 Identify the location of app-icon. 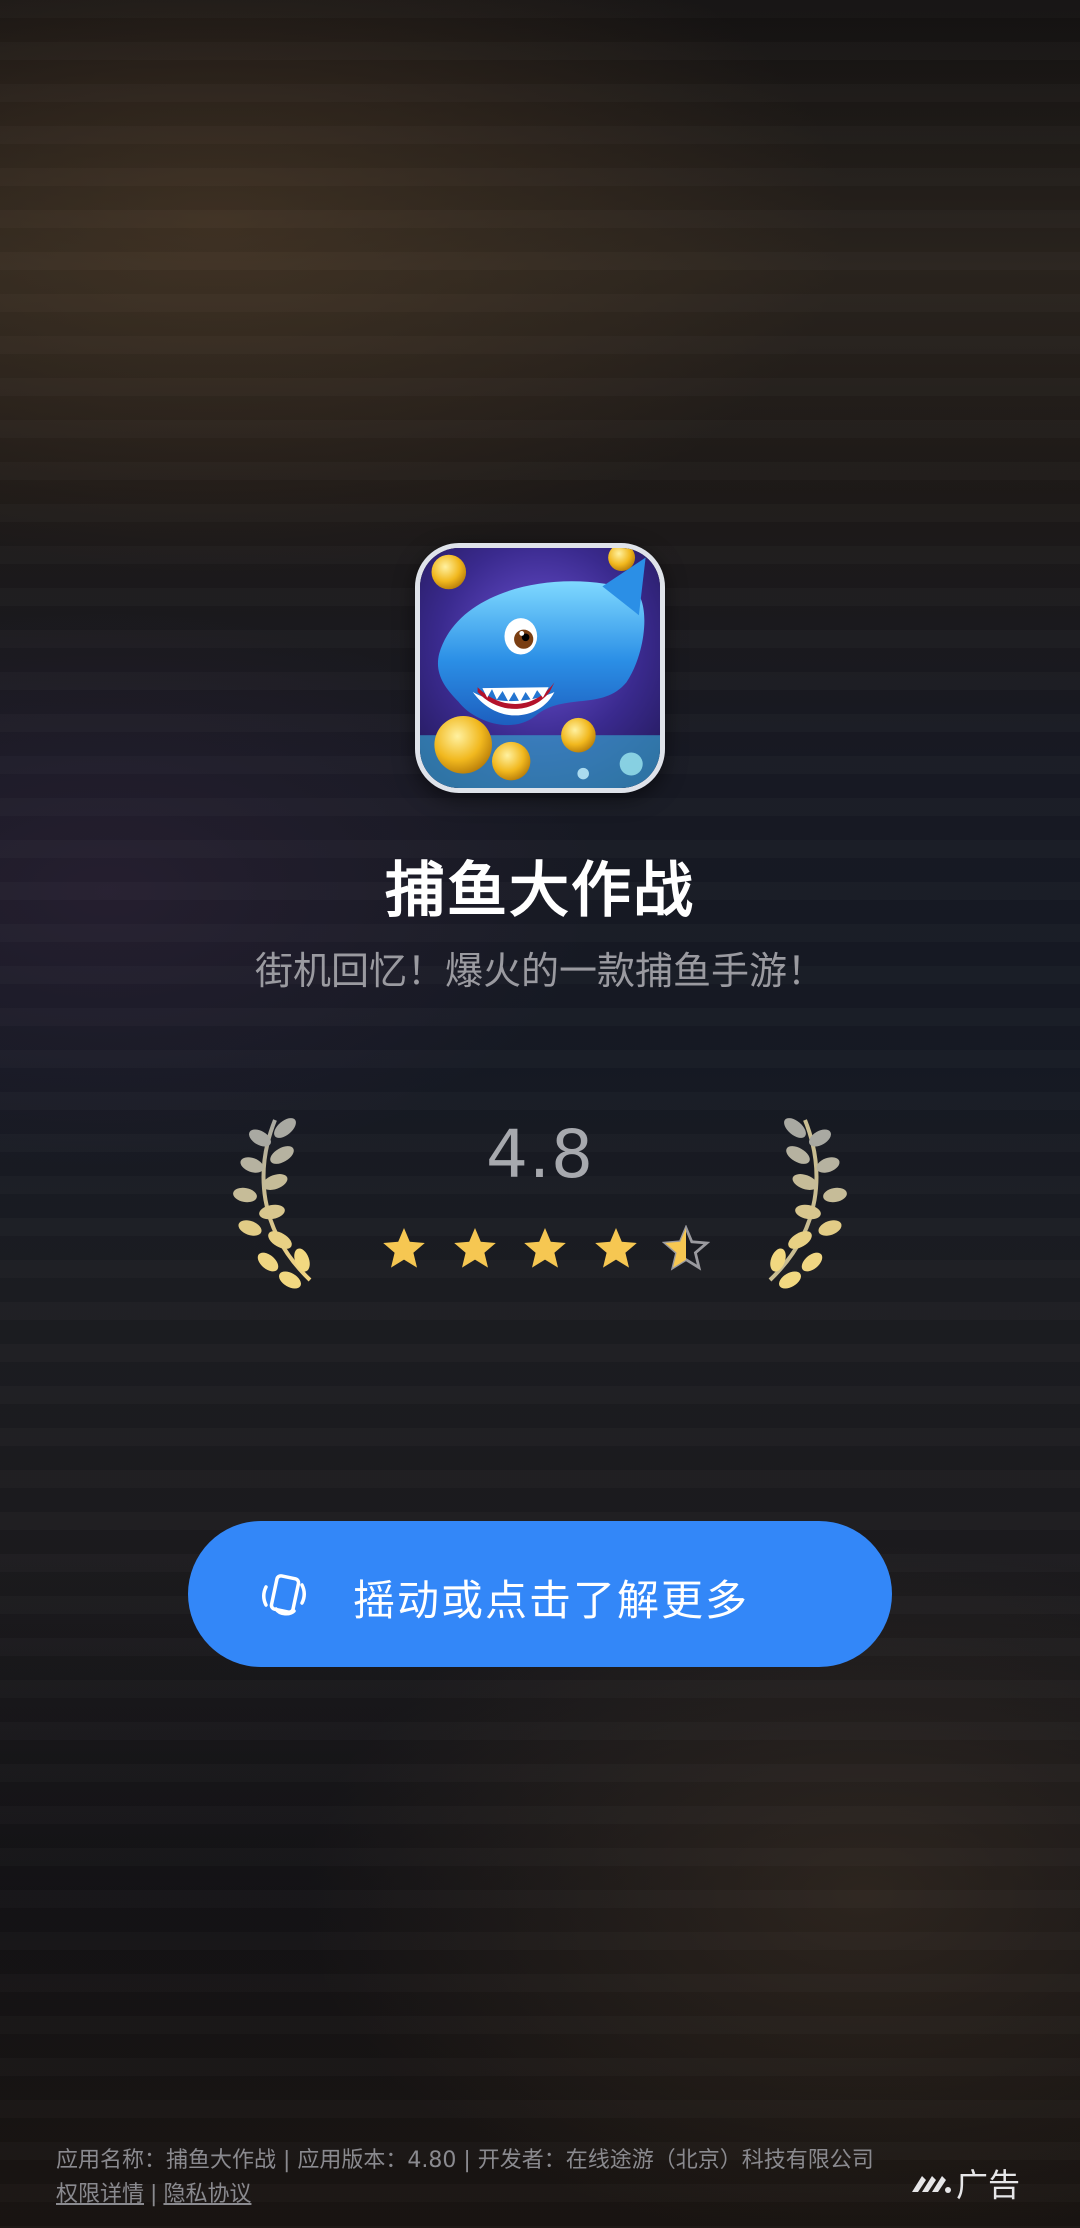
(540, 668).